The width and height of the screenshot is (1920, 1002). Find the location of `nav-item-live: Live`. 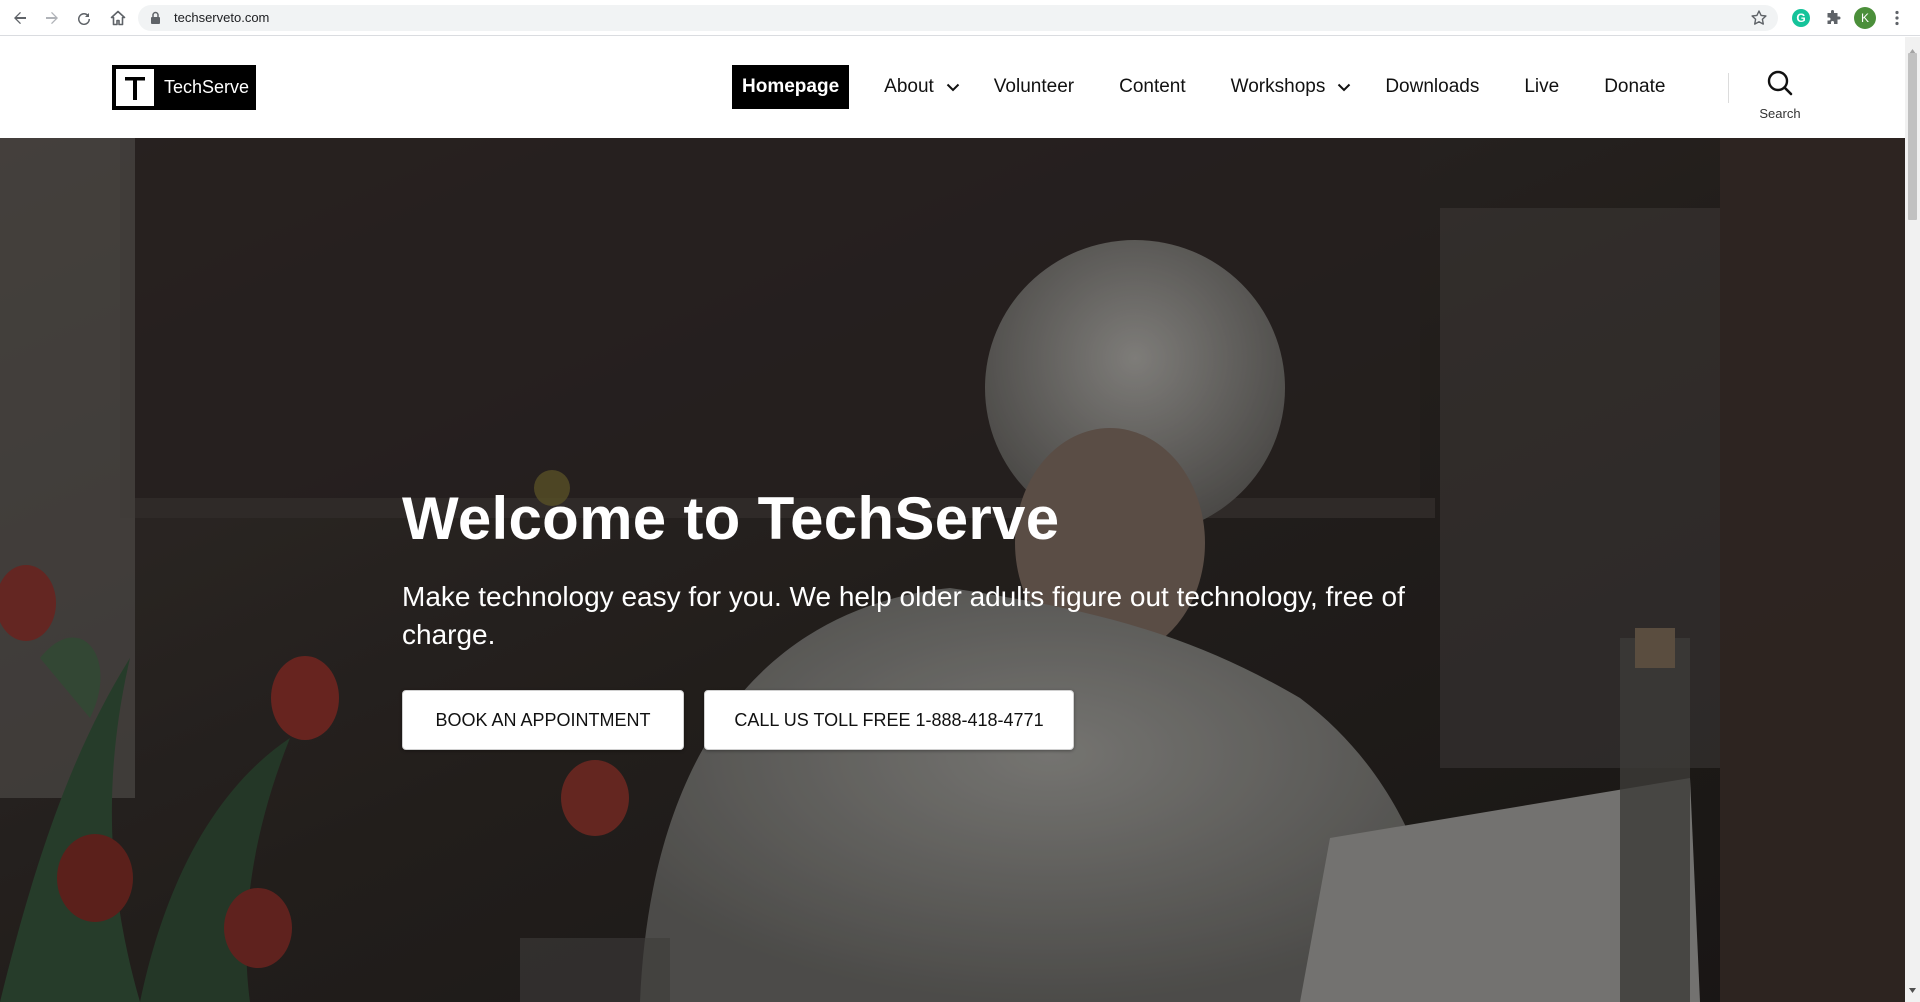

nav-item-live: Live is located at coordinates (1541, 87).